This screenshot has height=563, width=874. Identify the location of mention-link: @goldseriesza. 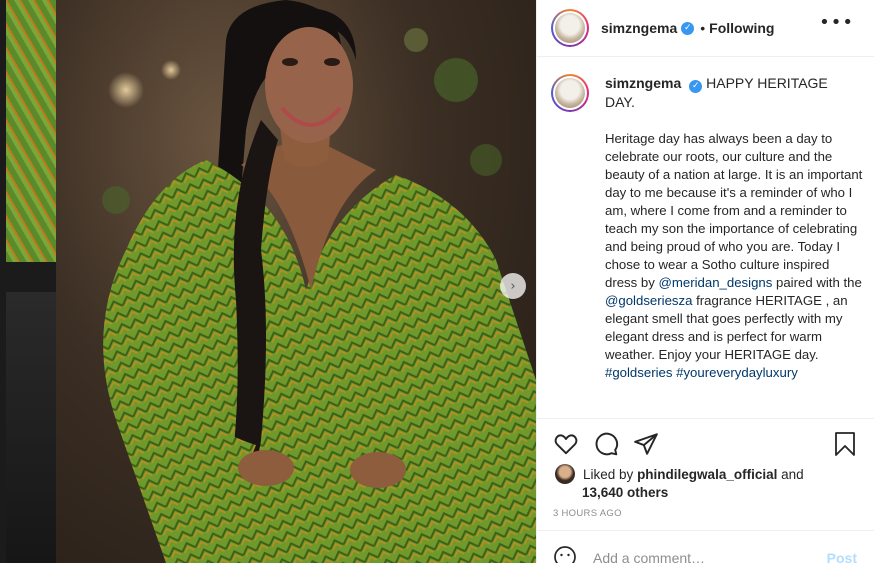
(648, 300).